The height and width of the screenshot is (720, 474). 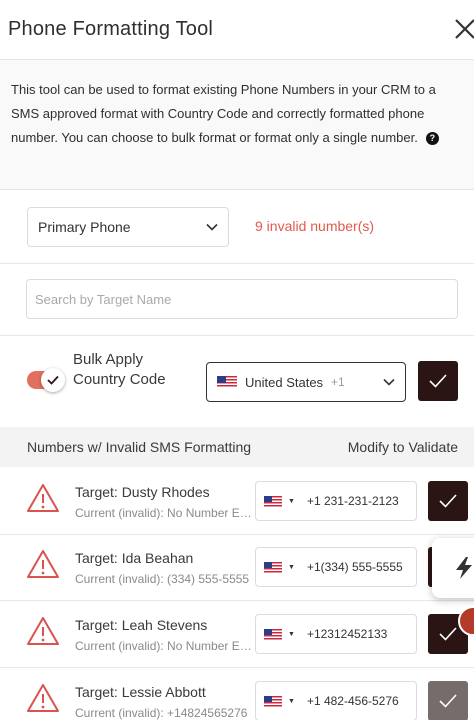 I want to click on phone-input: ▼ +1 482-456-5276, so click(x=336, y=700).